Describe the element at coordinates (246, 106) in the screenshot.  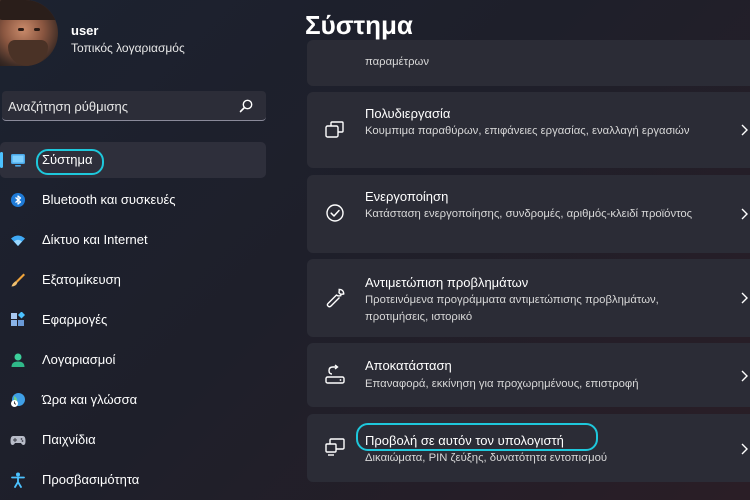
I see `search-icon` at that location.